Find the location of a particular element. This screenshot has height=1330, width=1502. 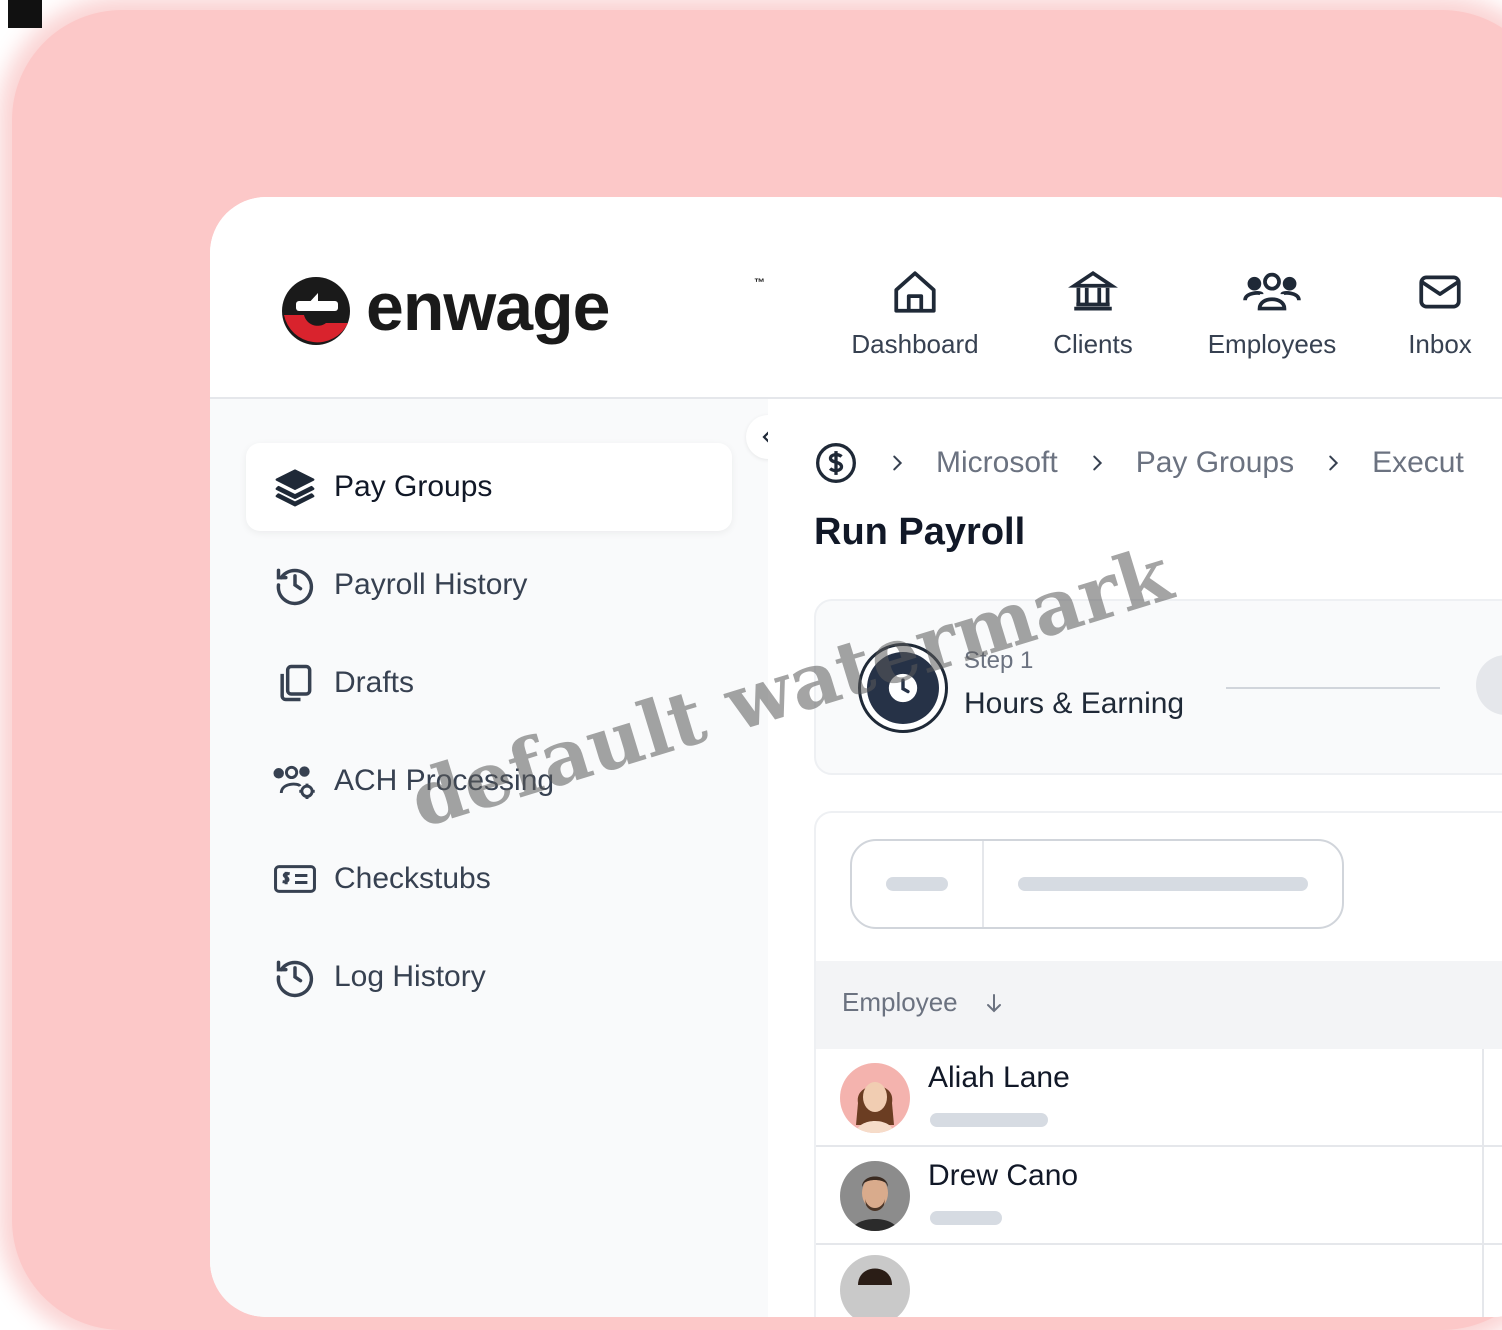

layers-icon is located at coordinates (295, 487).